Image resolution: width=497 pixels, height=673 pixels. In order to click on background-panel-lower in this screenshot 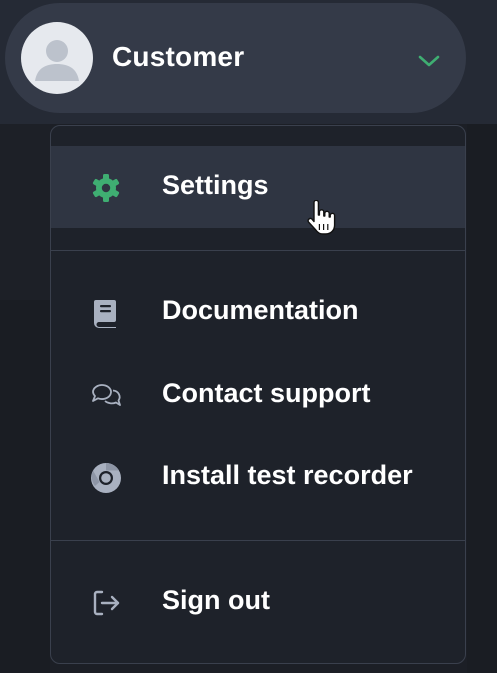, I will do `click(25, 486)`.